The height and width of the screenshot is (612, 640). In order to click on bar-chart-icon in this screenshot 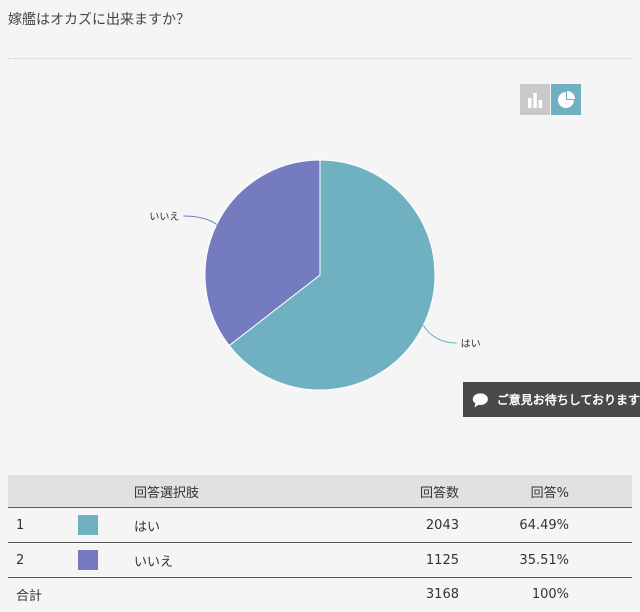, I will do `click(535, 100)`.